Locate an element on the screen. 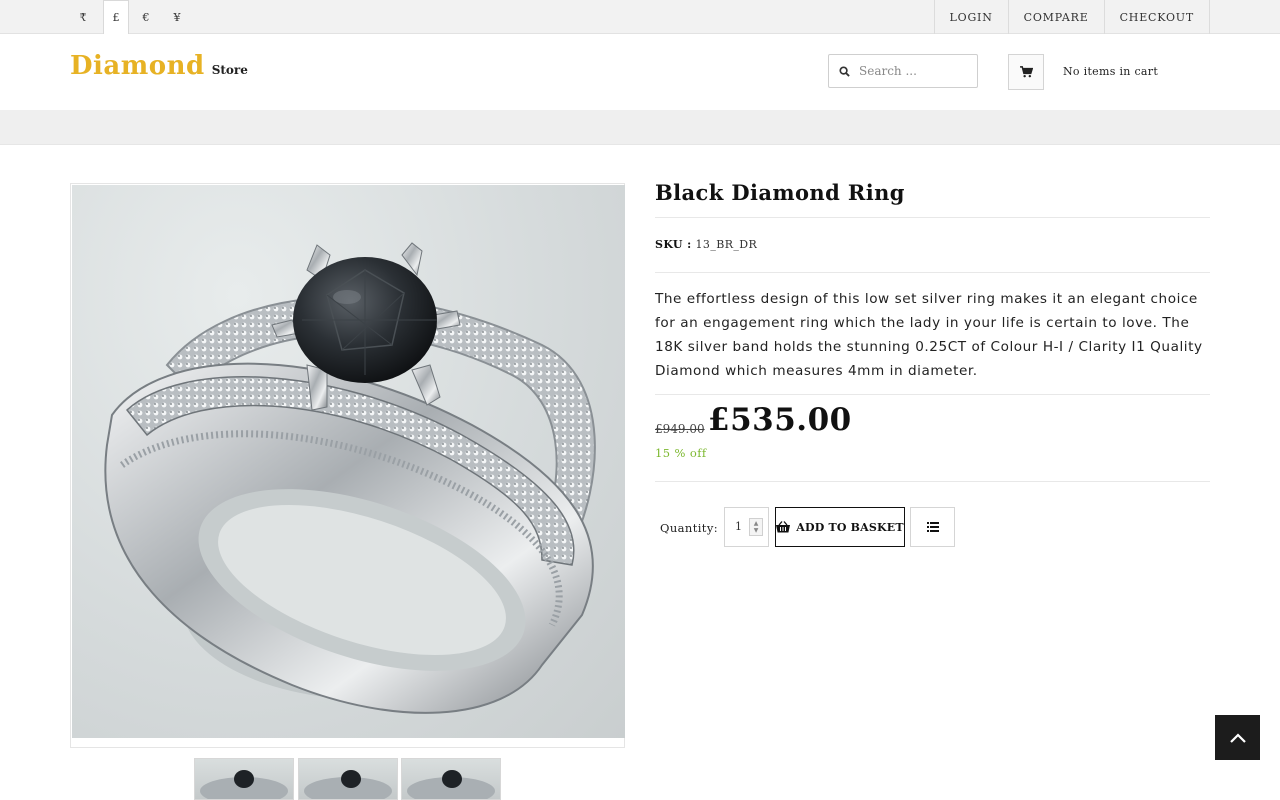 The image size is (1280, 800). breadcrumb-band is located at coordinates (640, 127).